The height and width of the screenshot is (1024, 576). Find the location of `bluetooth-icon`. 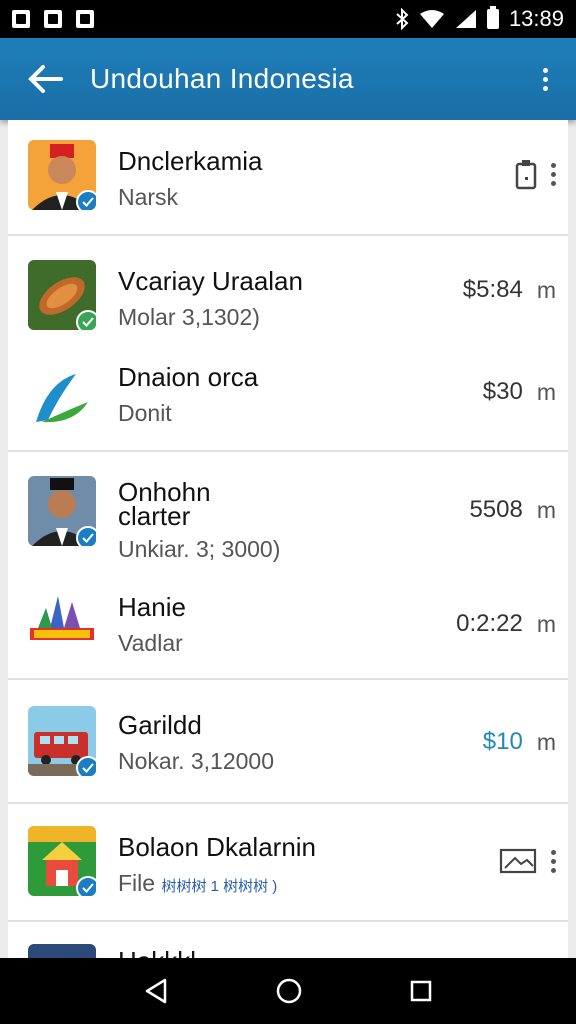

bluetooth-icon is located at coordinates (402, 19).